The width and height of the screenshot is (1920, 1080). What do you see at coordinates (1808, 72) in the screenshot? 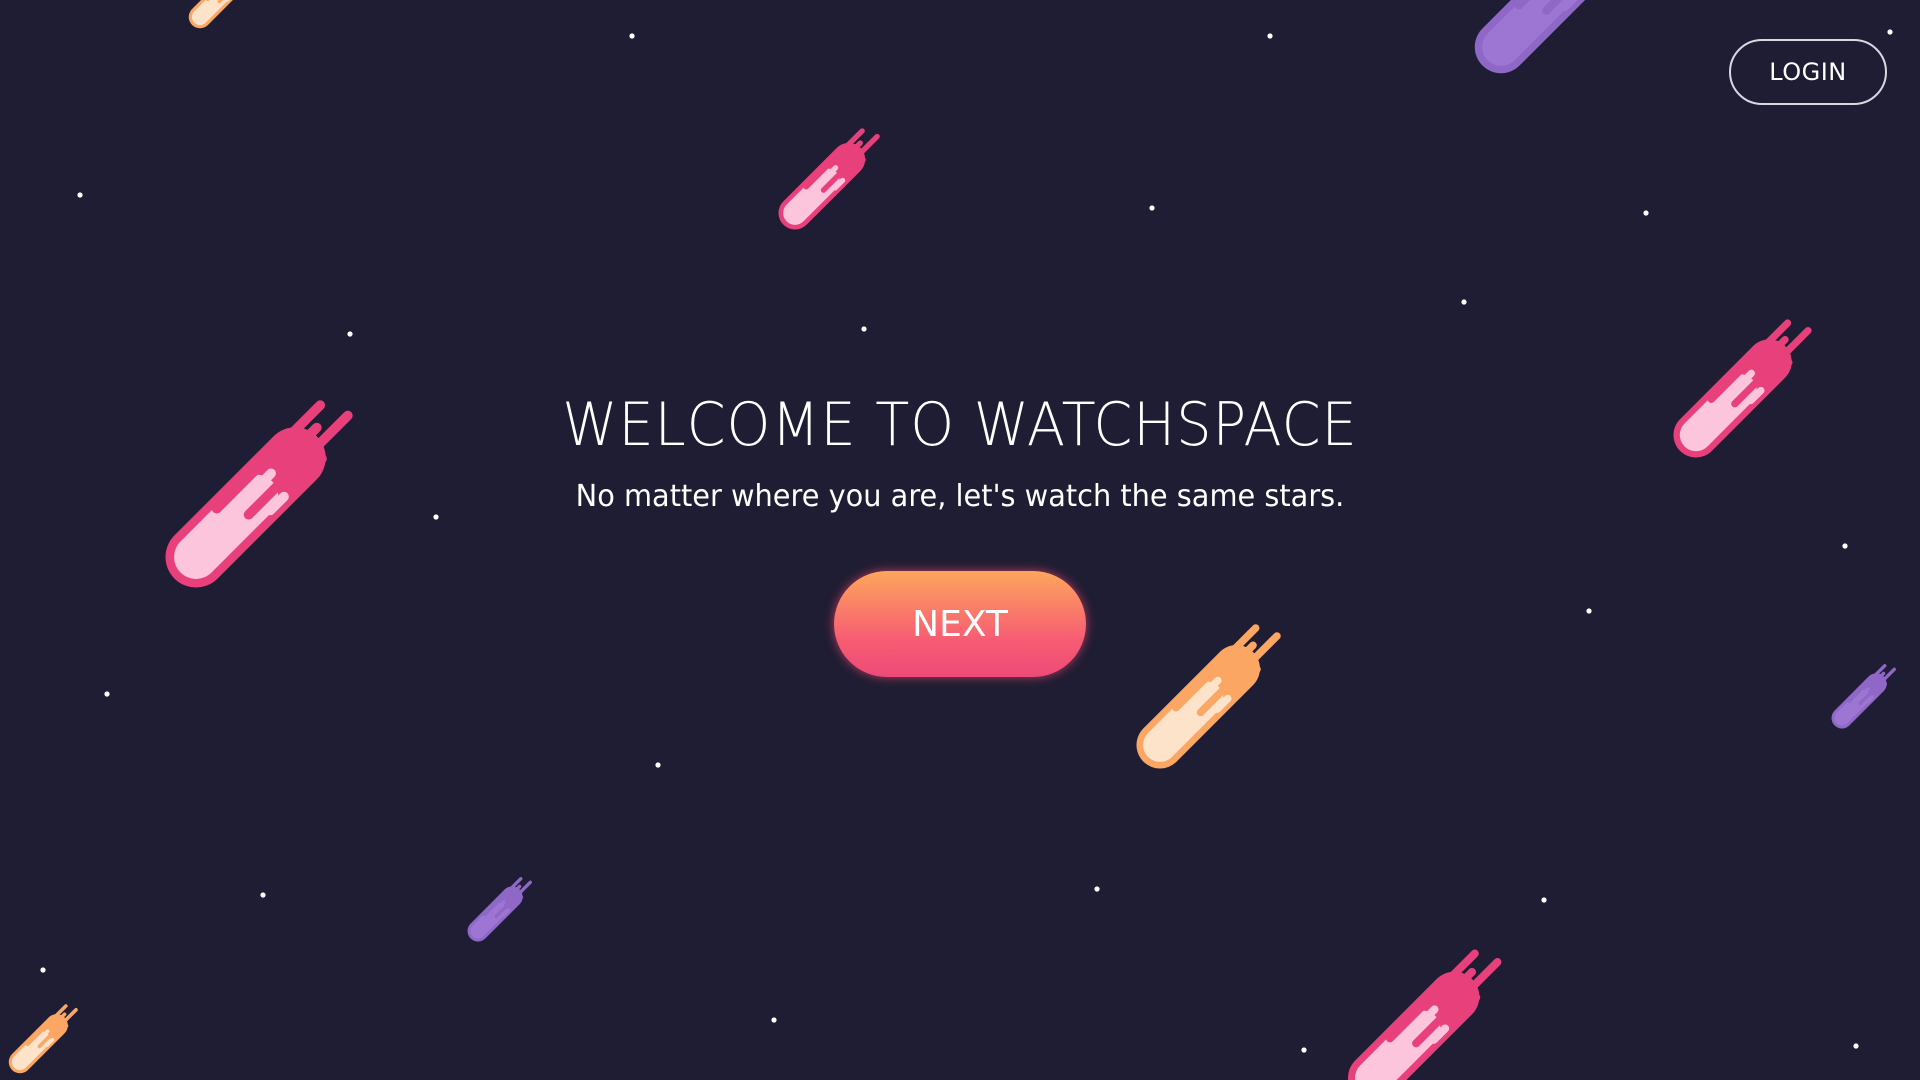
I see `login-button: LOGIN` at bounding box center [1808, 72].